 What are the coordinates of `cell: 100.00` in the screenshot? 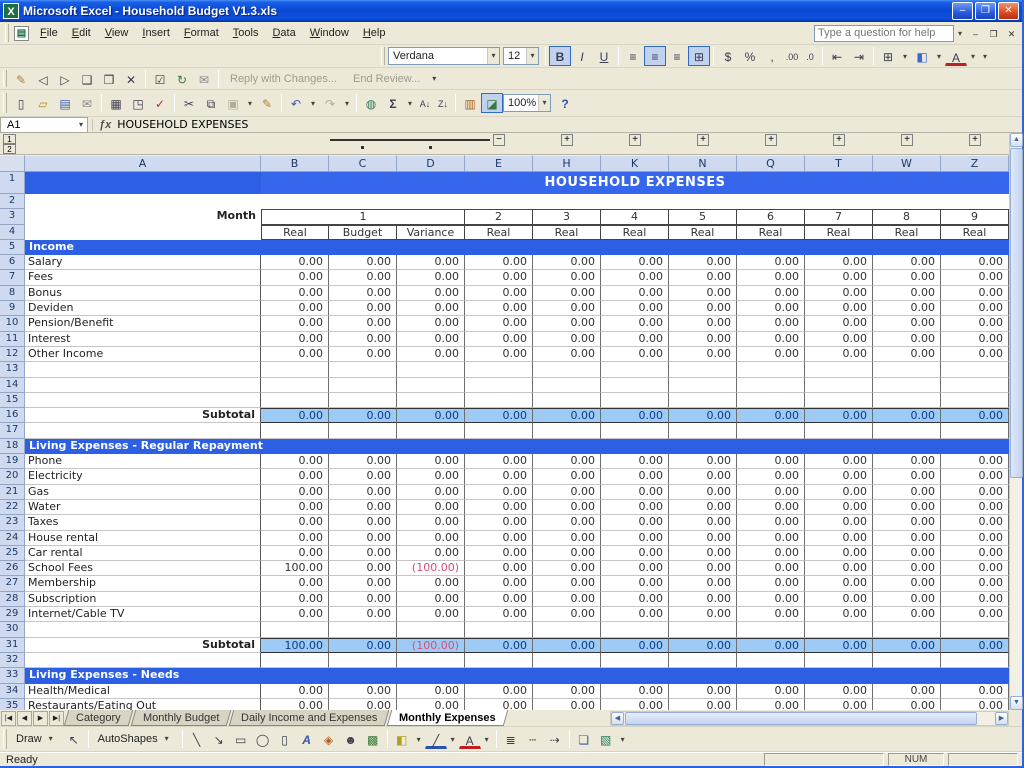 It's located at (295, 569).